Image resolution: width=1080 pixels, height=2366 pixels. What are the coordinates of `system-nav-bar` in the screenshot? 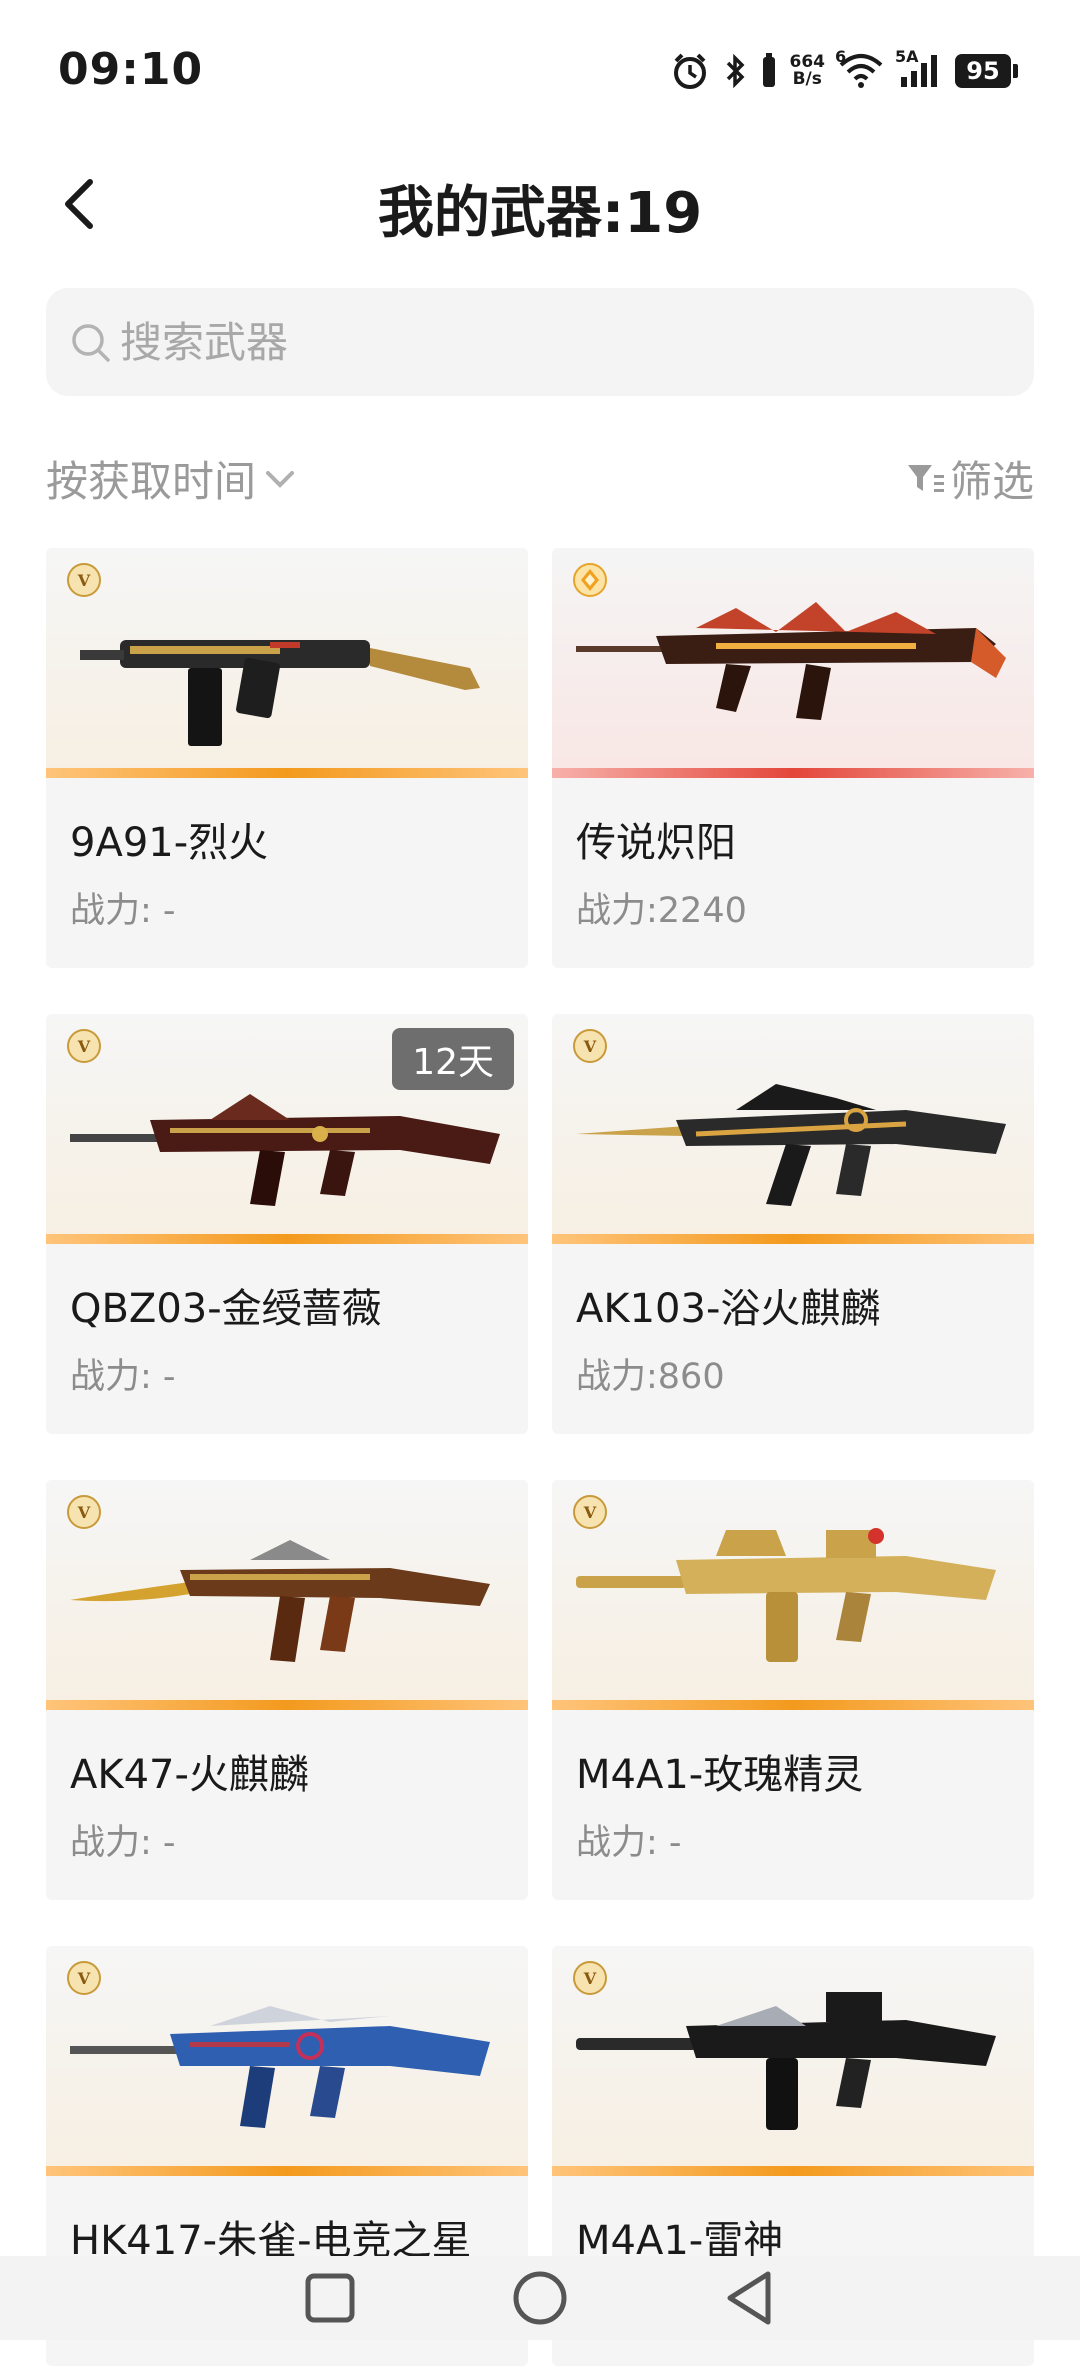 It's located at (540, 2298).